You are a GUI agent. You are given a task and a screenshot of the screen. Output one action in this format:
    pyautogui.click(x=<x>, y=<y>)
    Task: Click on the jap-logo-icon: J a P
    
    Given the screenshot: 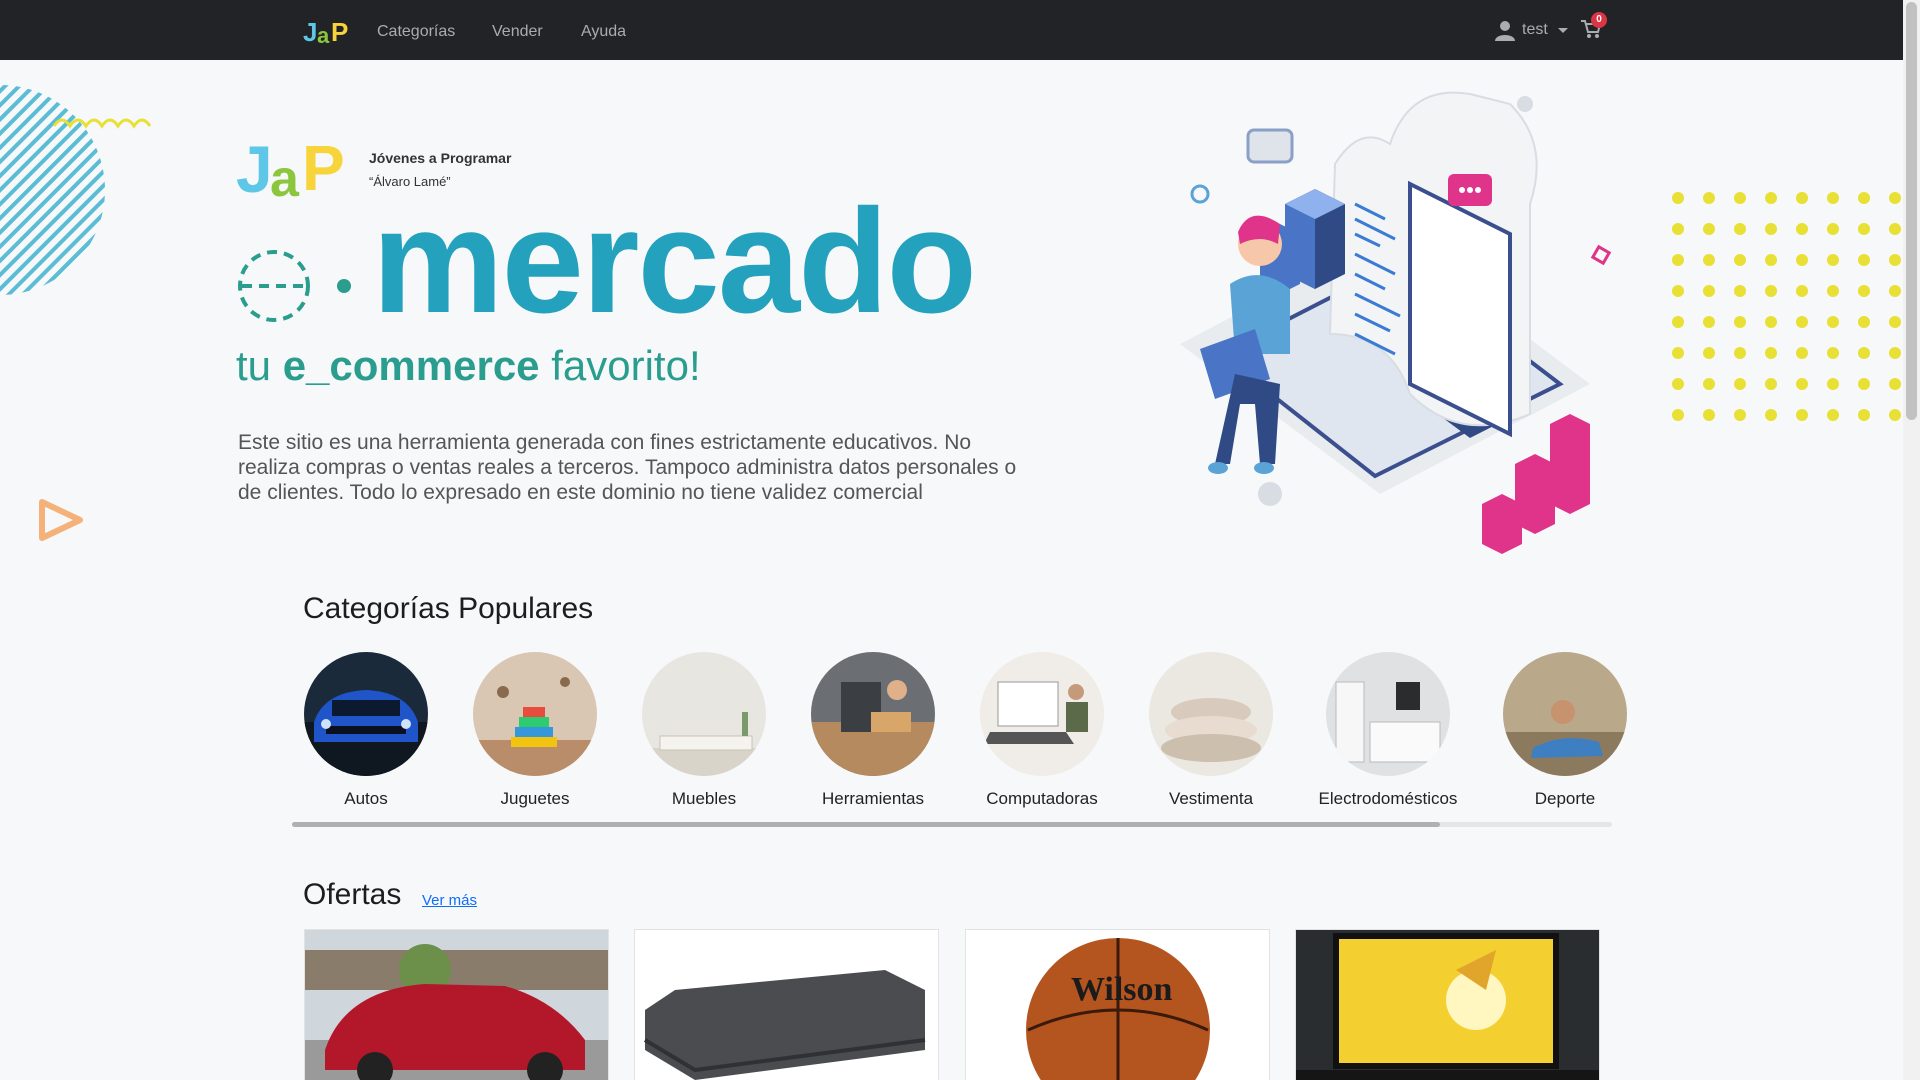 What is the action you would take?
    pyautogui.click(x=329, y=31)
    